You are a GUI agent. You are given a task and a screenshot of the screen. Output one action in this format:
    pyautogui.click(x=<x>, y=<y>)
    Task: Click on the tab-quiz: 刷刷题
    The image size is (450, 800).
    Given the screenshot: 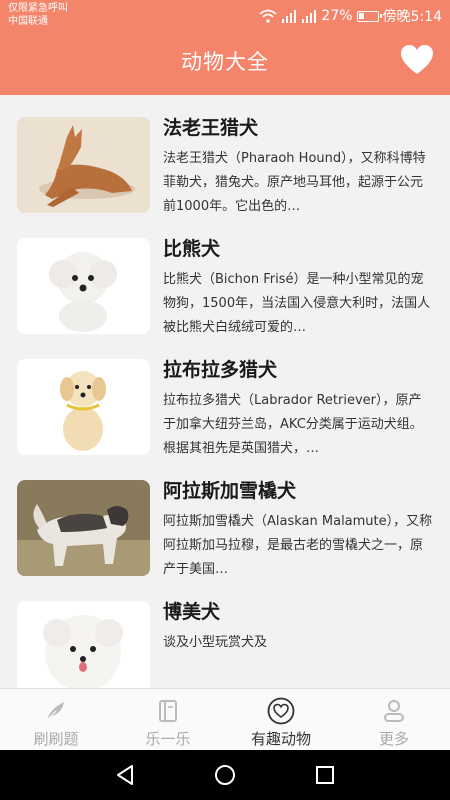 What is the action you would take?
    pyautogui.click(x=56, y=720)
    